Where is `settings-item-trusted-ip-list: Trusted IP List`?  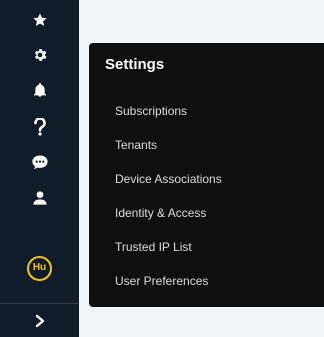 settings-item-trusted-ip-list: Trusted IP List is located at coordinates (153, 247).